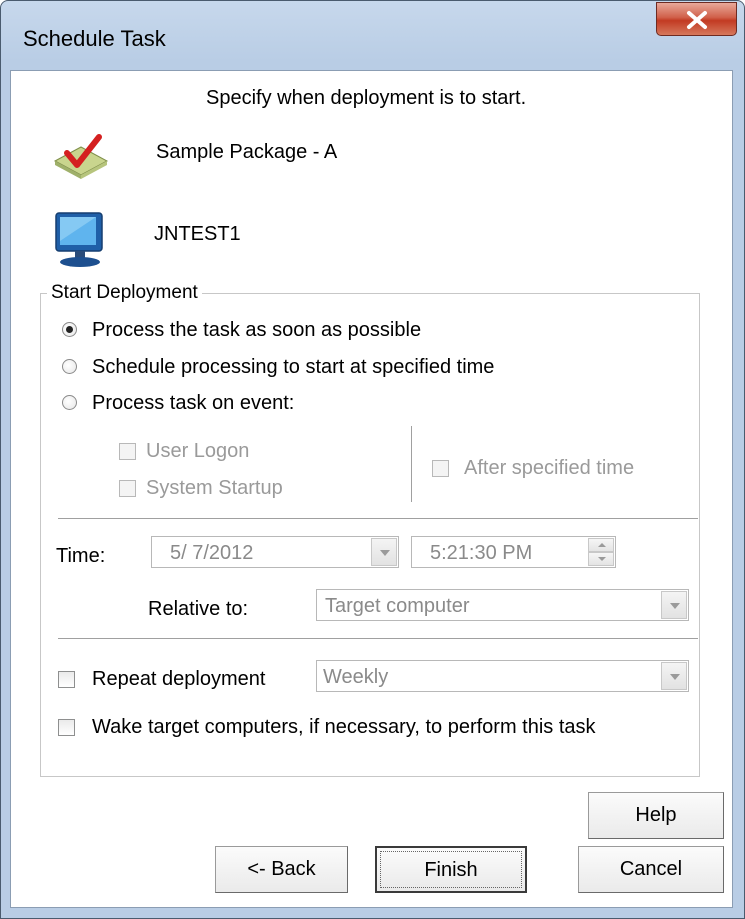 This screenshot has width=745, height=919. What do you see at coordinates (356, 677) in the screenshot?
I see `repeat-interval-value: Weekly` at bounding box center [356, 677].